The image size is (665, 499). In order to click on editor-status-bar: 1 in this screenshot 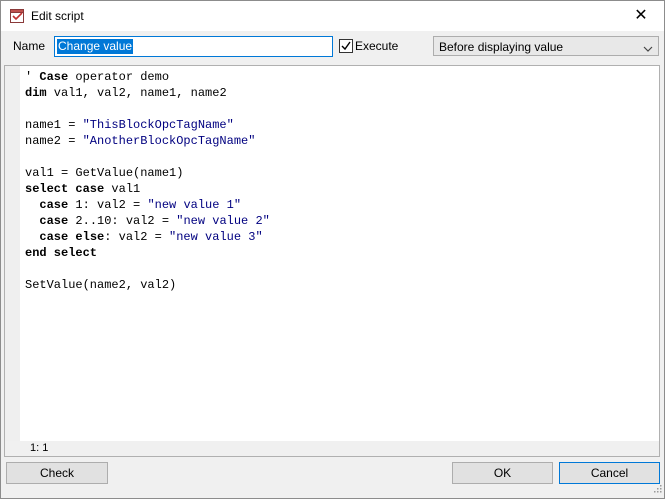, I will do `click(332, 448)`.